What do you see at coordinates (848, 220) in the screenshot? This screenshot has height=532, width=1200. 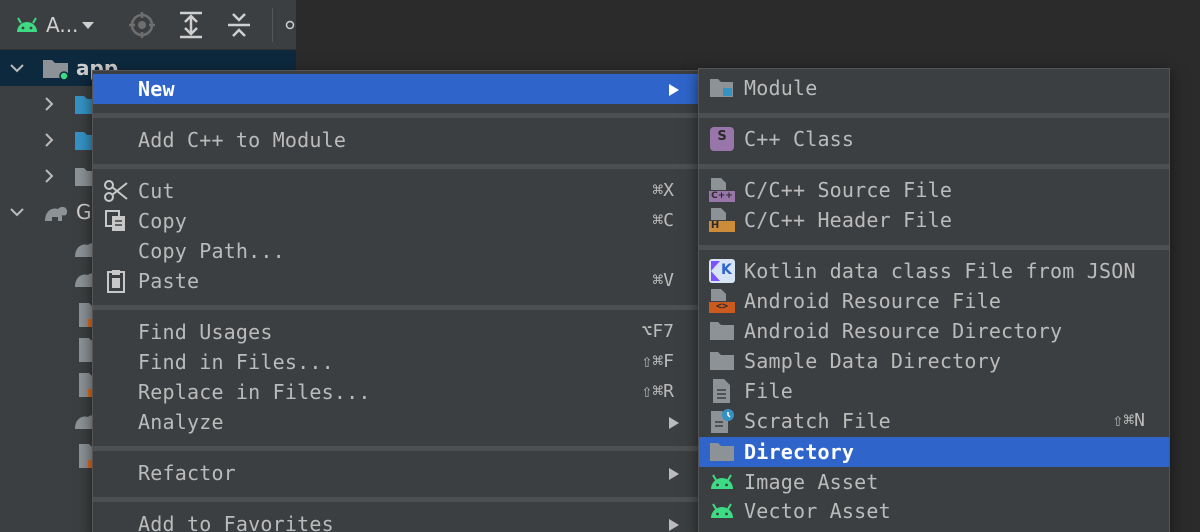 I see `menu-item-label: C/C++ Header File` at bounding box center [848, 220].